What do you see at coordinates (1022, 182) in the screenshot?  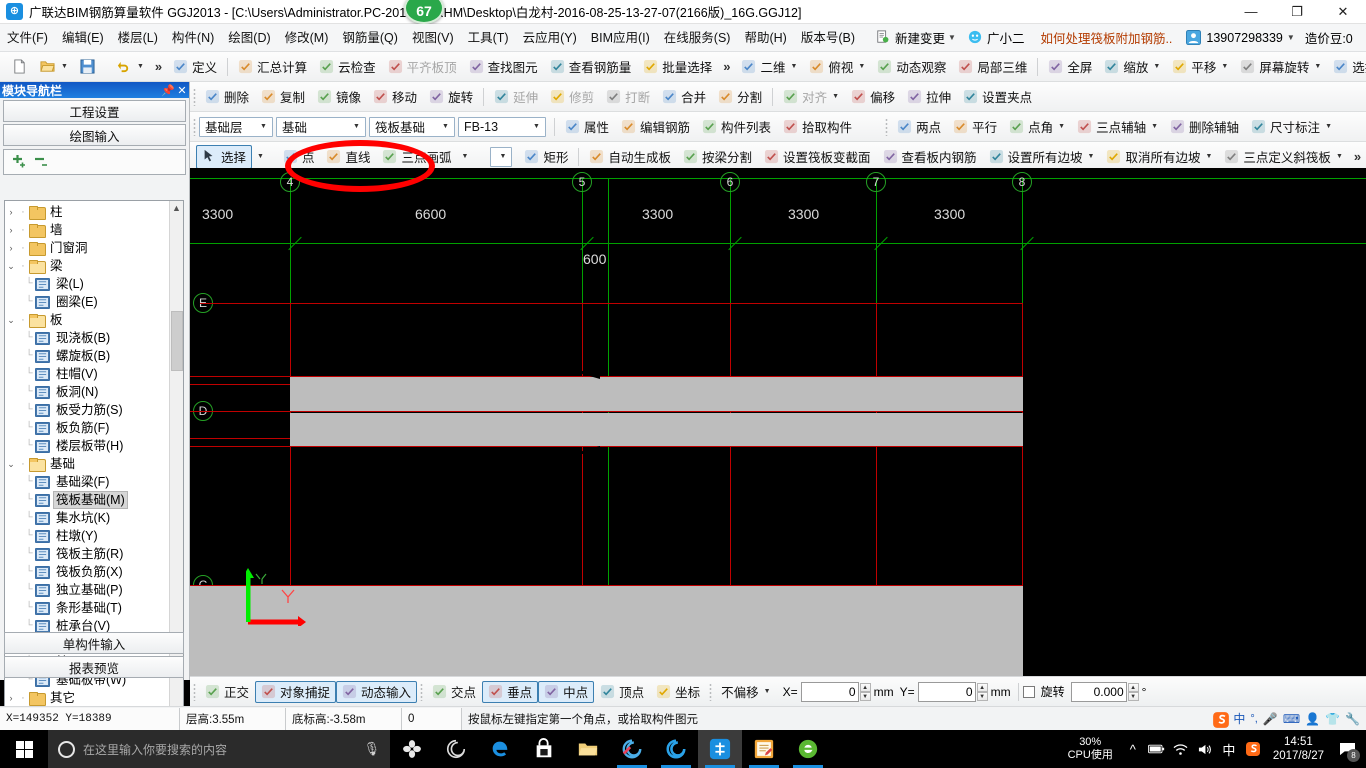 I see `axis-bubble-8: 8` at bounding box center [1022, 182].